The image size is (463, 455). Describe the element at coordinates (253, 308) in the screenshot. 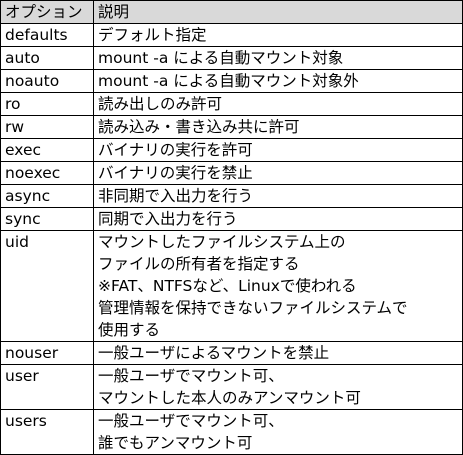

I see `description-line: 管理情報を保持できないファイルシステムで` at that location.